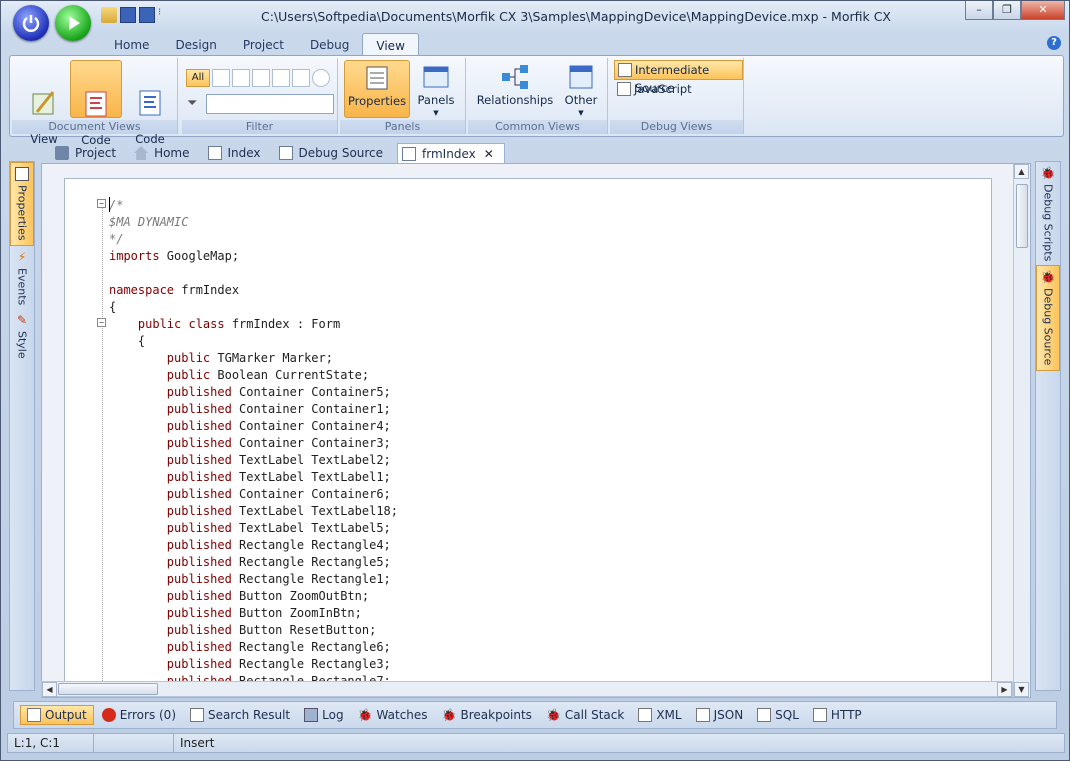 The image size is (1070, 761). Describe the element at coordinates (221, 78) in the screenshot. I see `filter-form-icon` at that location.